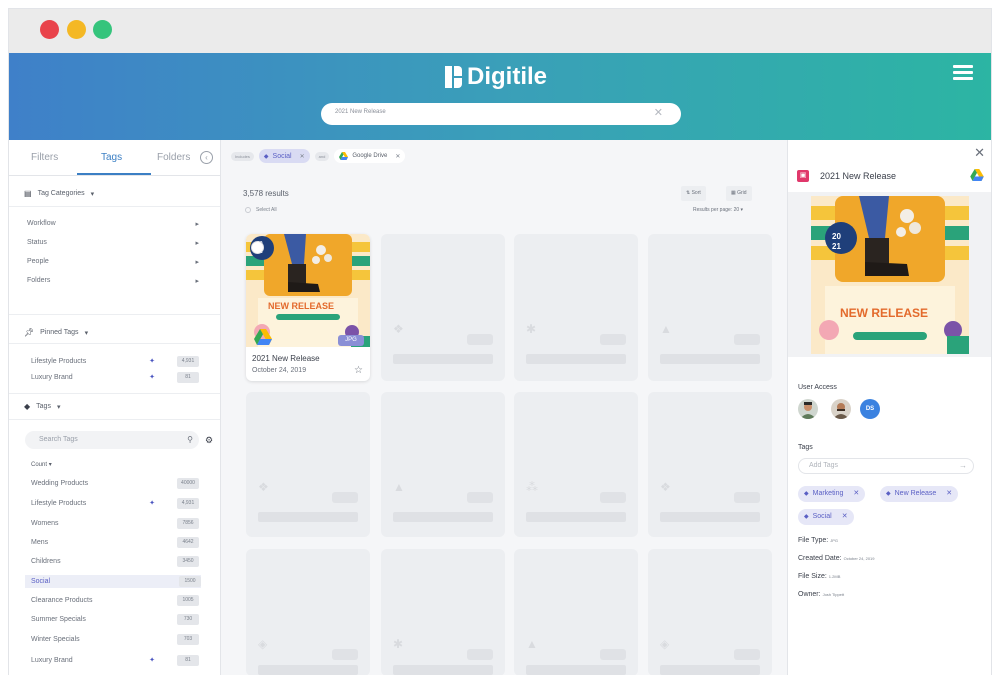 Image resolution: width=1000 pixels, height=675 pixels. What do you see at coordinates (261, 210) in the screenshot?
I see `select-all-checkbox: Select All` at bounding box center [261, 210].